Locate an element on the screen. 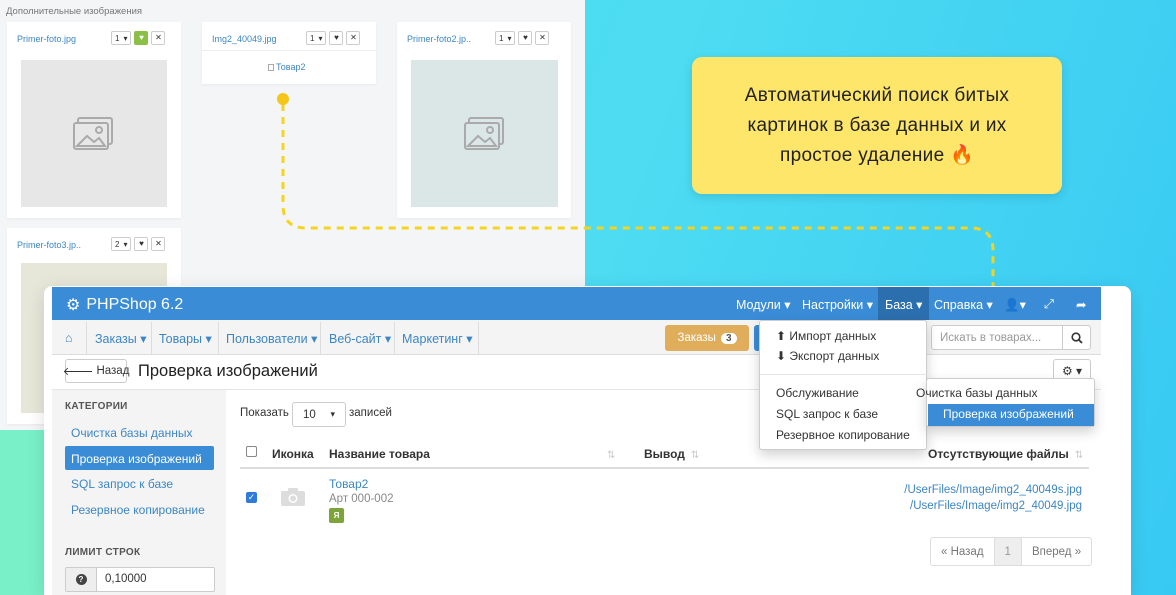  fullscreen-icon: ⤢ is located at coordinates (1049, 304).